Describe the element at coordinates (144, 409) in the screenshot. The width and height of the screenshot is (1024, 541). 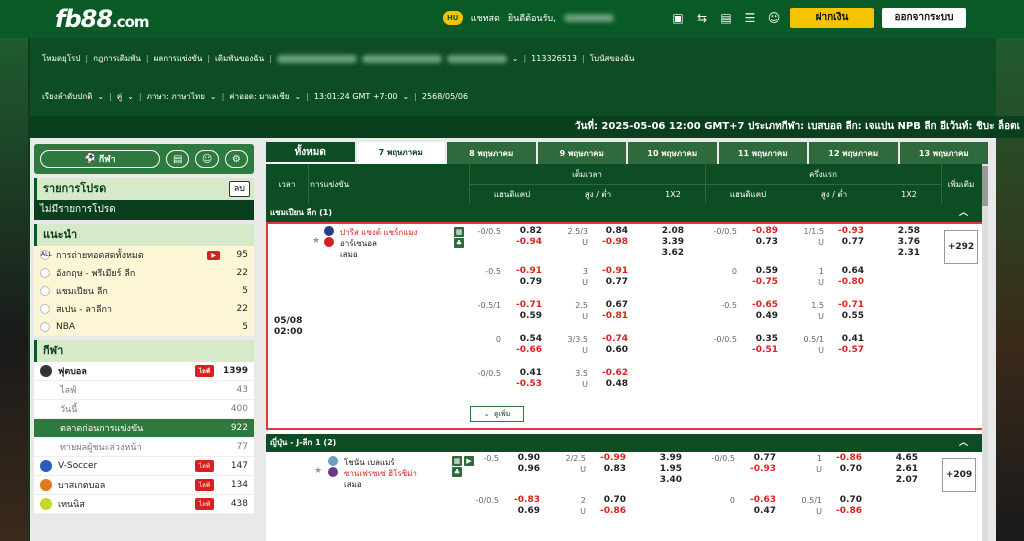
I see `sport-sub-today: วันนี้ 400` at that location.